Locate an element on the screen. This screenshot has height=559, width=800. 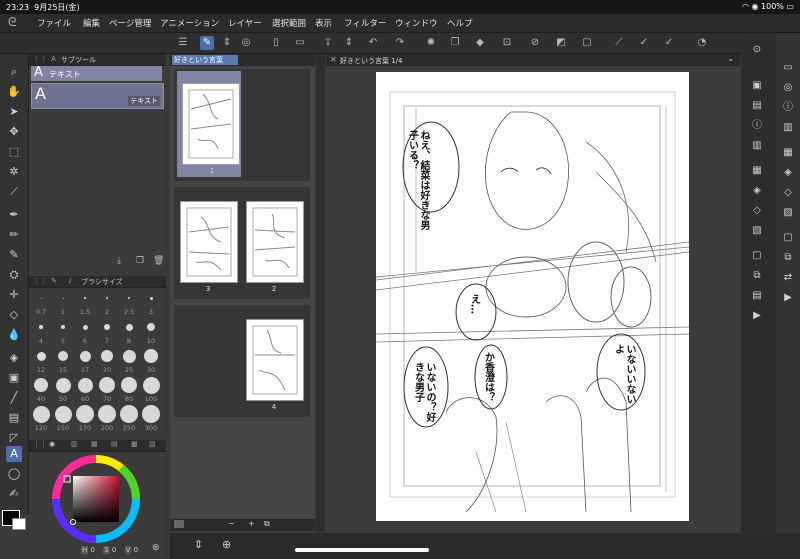
panel-1-icon: ▭ is located at coordinates (788, 68).